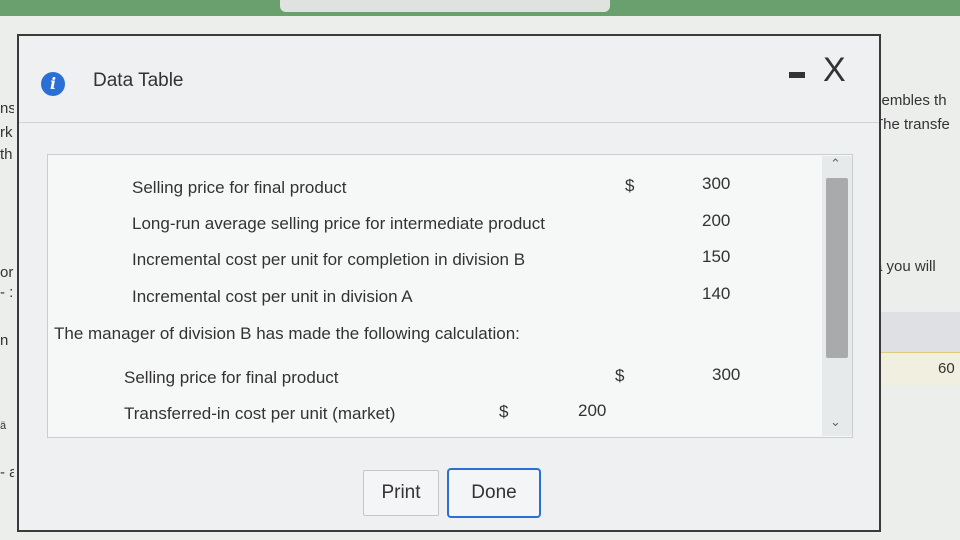 The image size is (960, 540). I want to click on background-text-fragment: - :, so click(7, 292).